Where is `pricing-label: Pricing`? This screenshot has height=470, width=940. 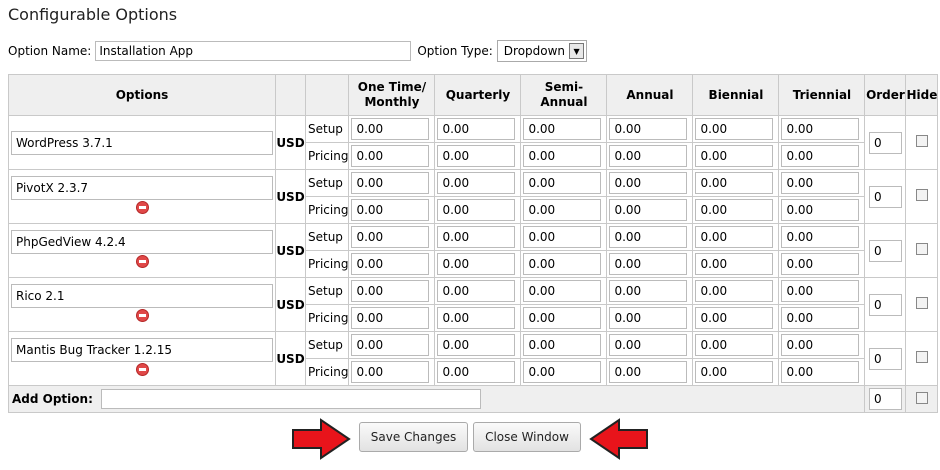
pricing-label: Pricing is located at coordinates (327, 156).